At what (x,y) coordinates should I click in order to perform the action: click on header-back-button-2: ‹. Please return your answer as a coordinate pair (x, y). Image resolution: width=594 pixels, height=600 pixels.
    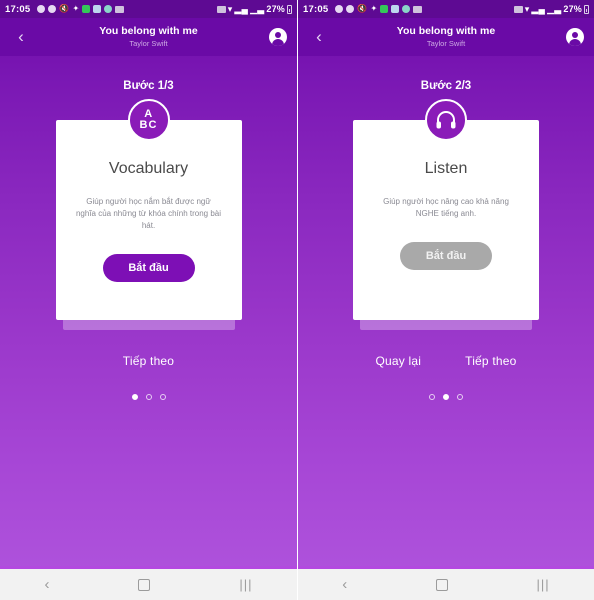
    Looking at the image, I should click on (319, 37).